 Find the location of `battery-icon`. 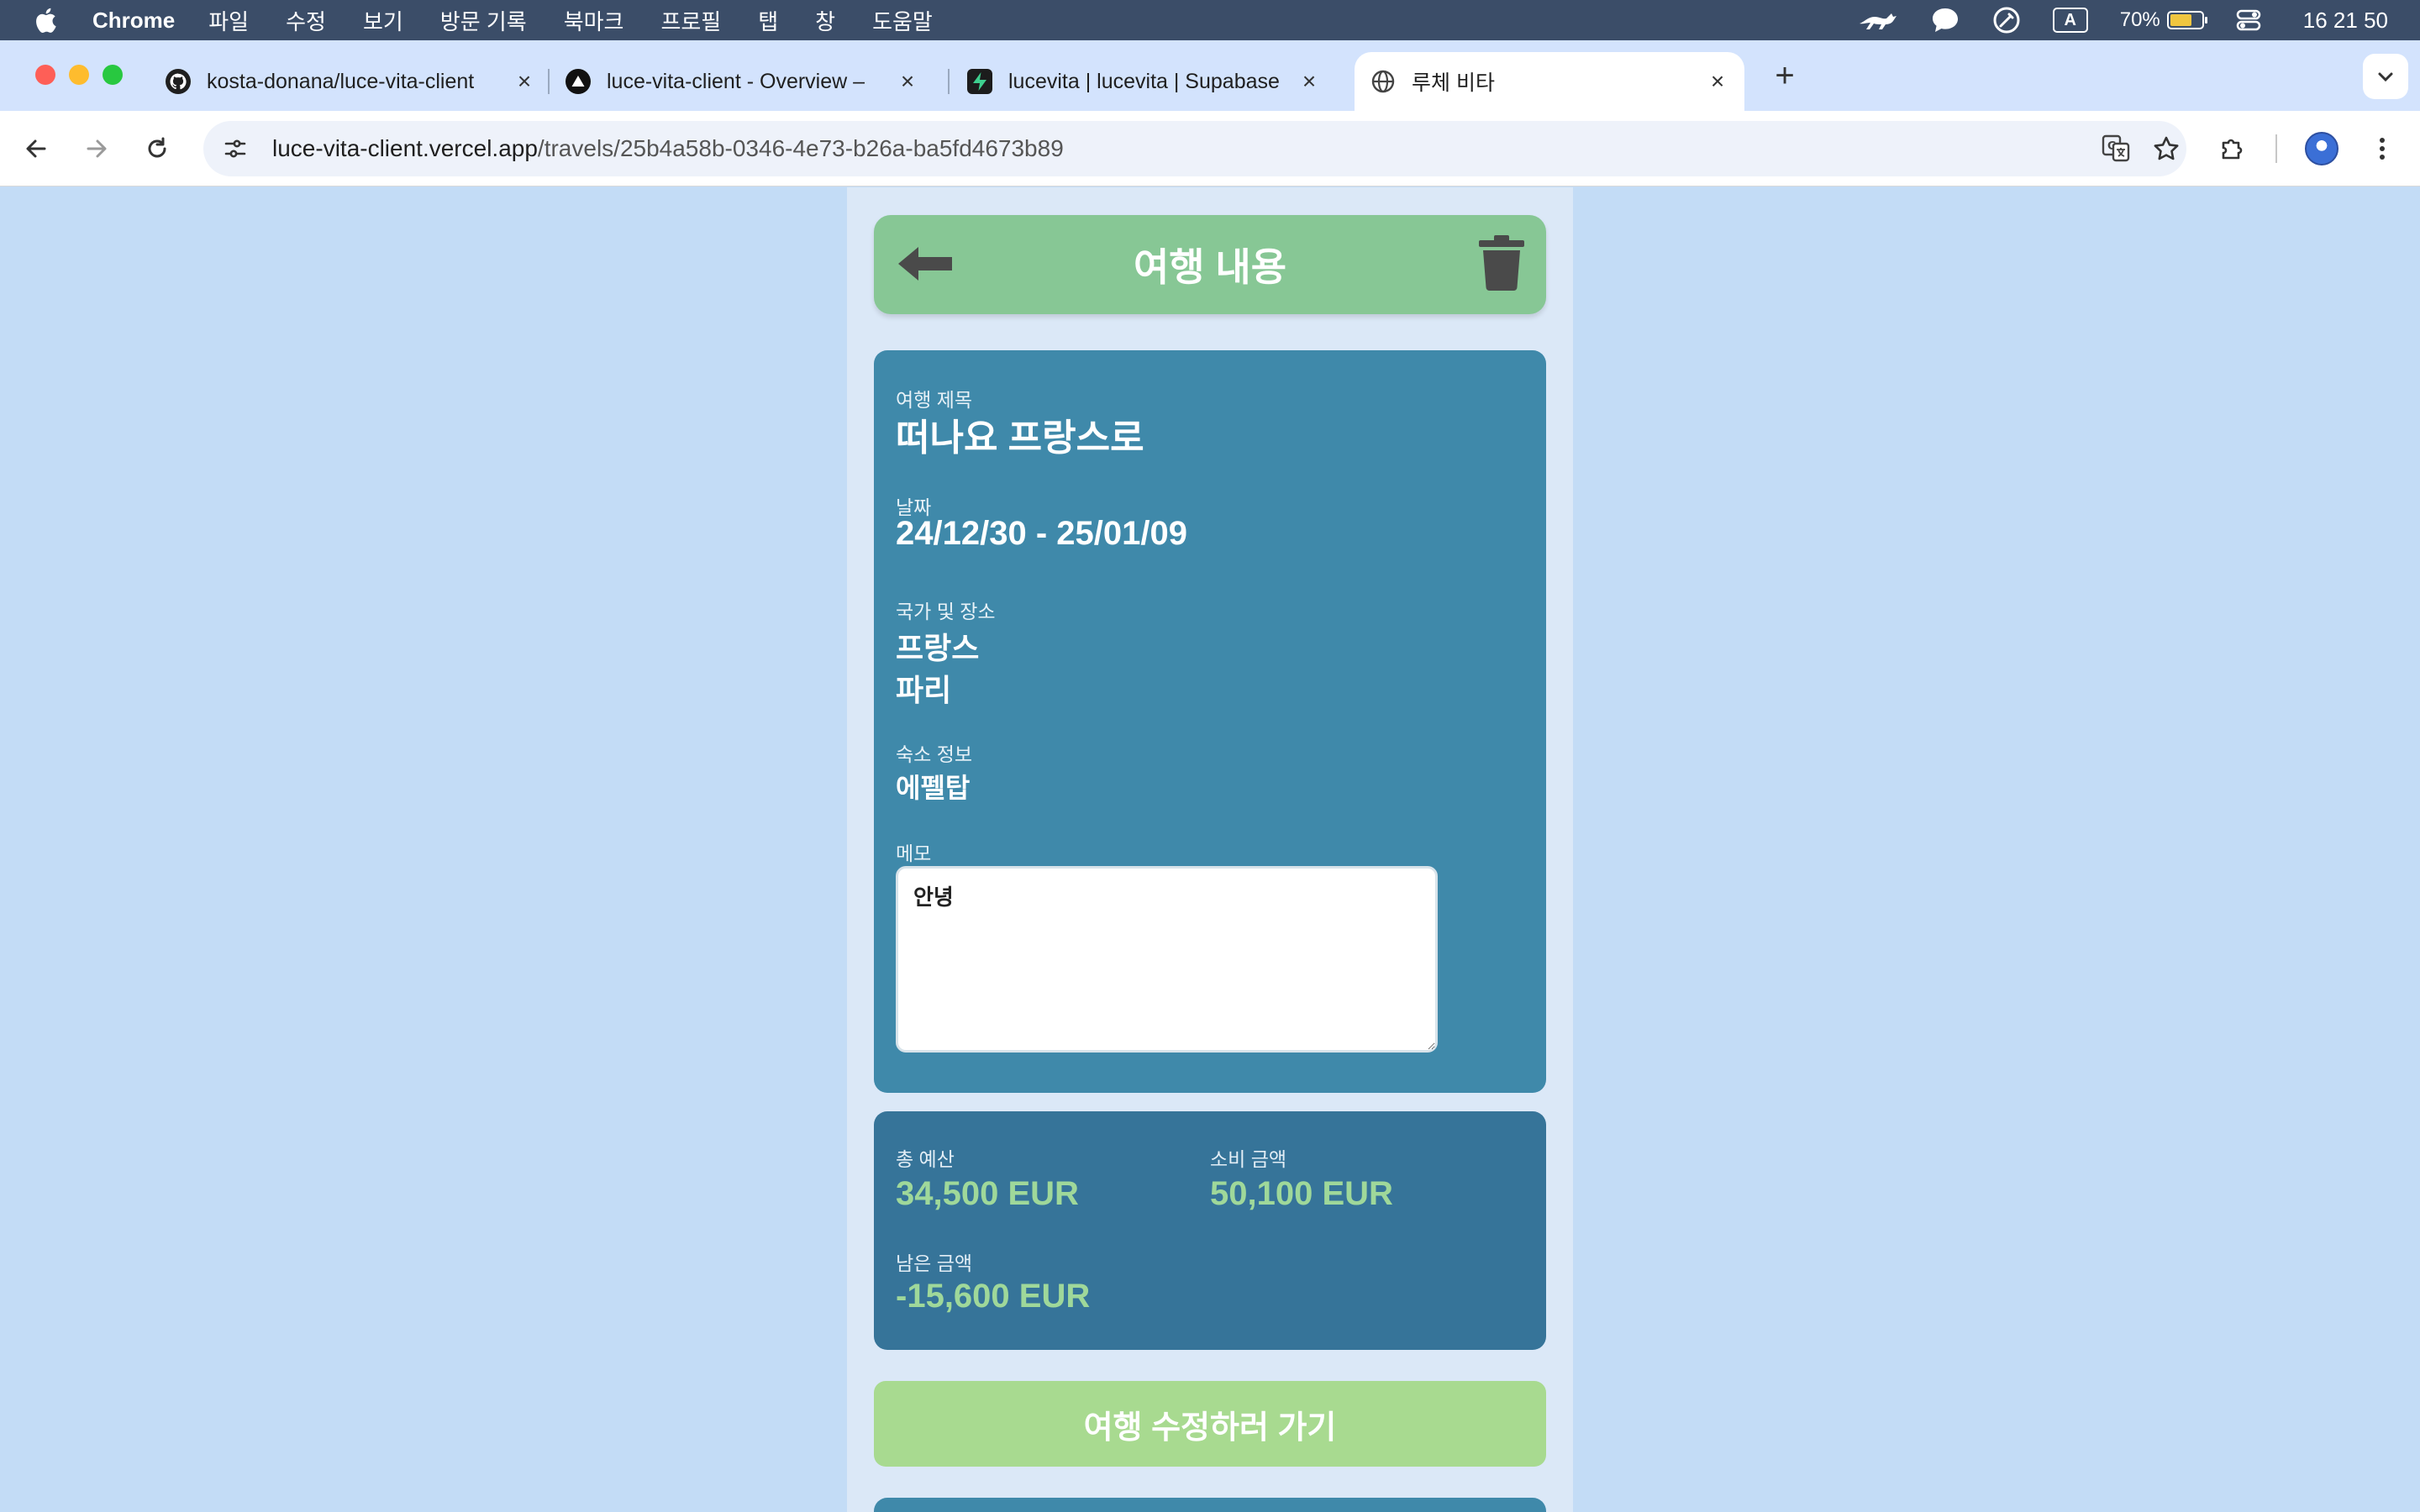

battery-icon is located at coordinates (2186, 20).